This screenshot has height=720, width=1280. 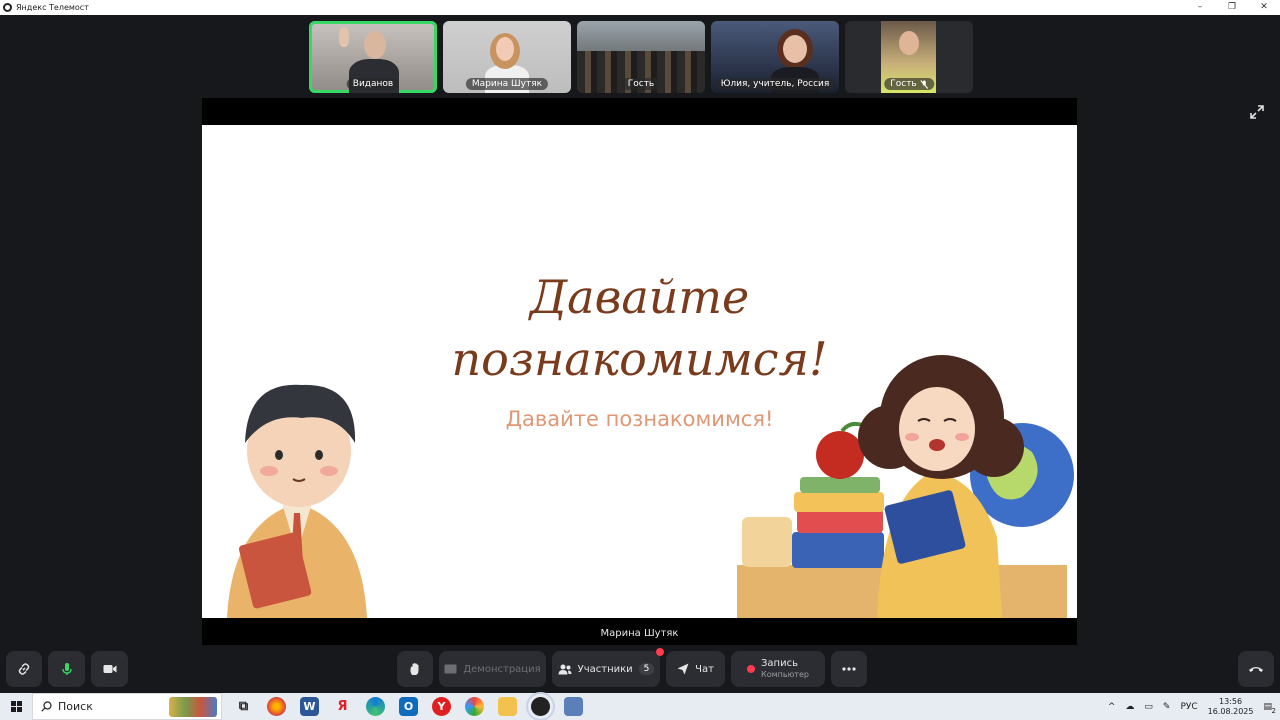 What do you see at coordinates (1231, 707) in the screenshot?
I see `clock: 13:56 16.08.2025` at bounding box center [1231, 707].